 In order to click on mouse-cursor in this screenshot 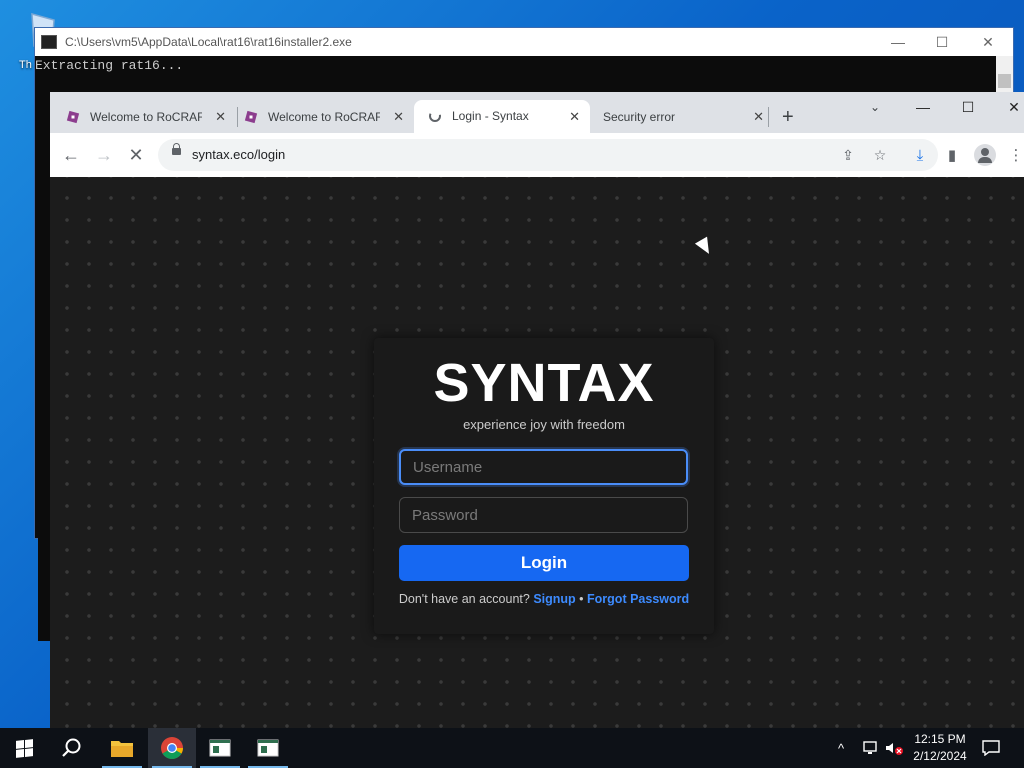, I will do `click(705, 247)`.